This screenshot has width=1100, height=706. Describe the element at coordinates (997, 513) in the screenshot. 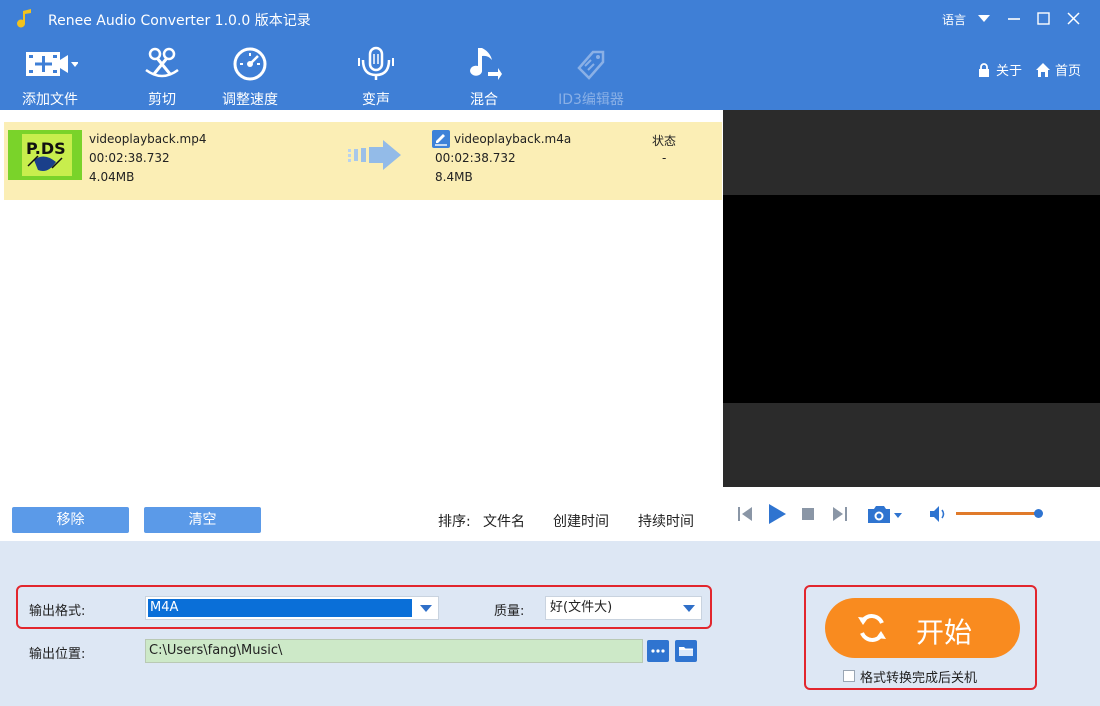

I see `volume-slider` at that location.